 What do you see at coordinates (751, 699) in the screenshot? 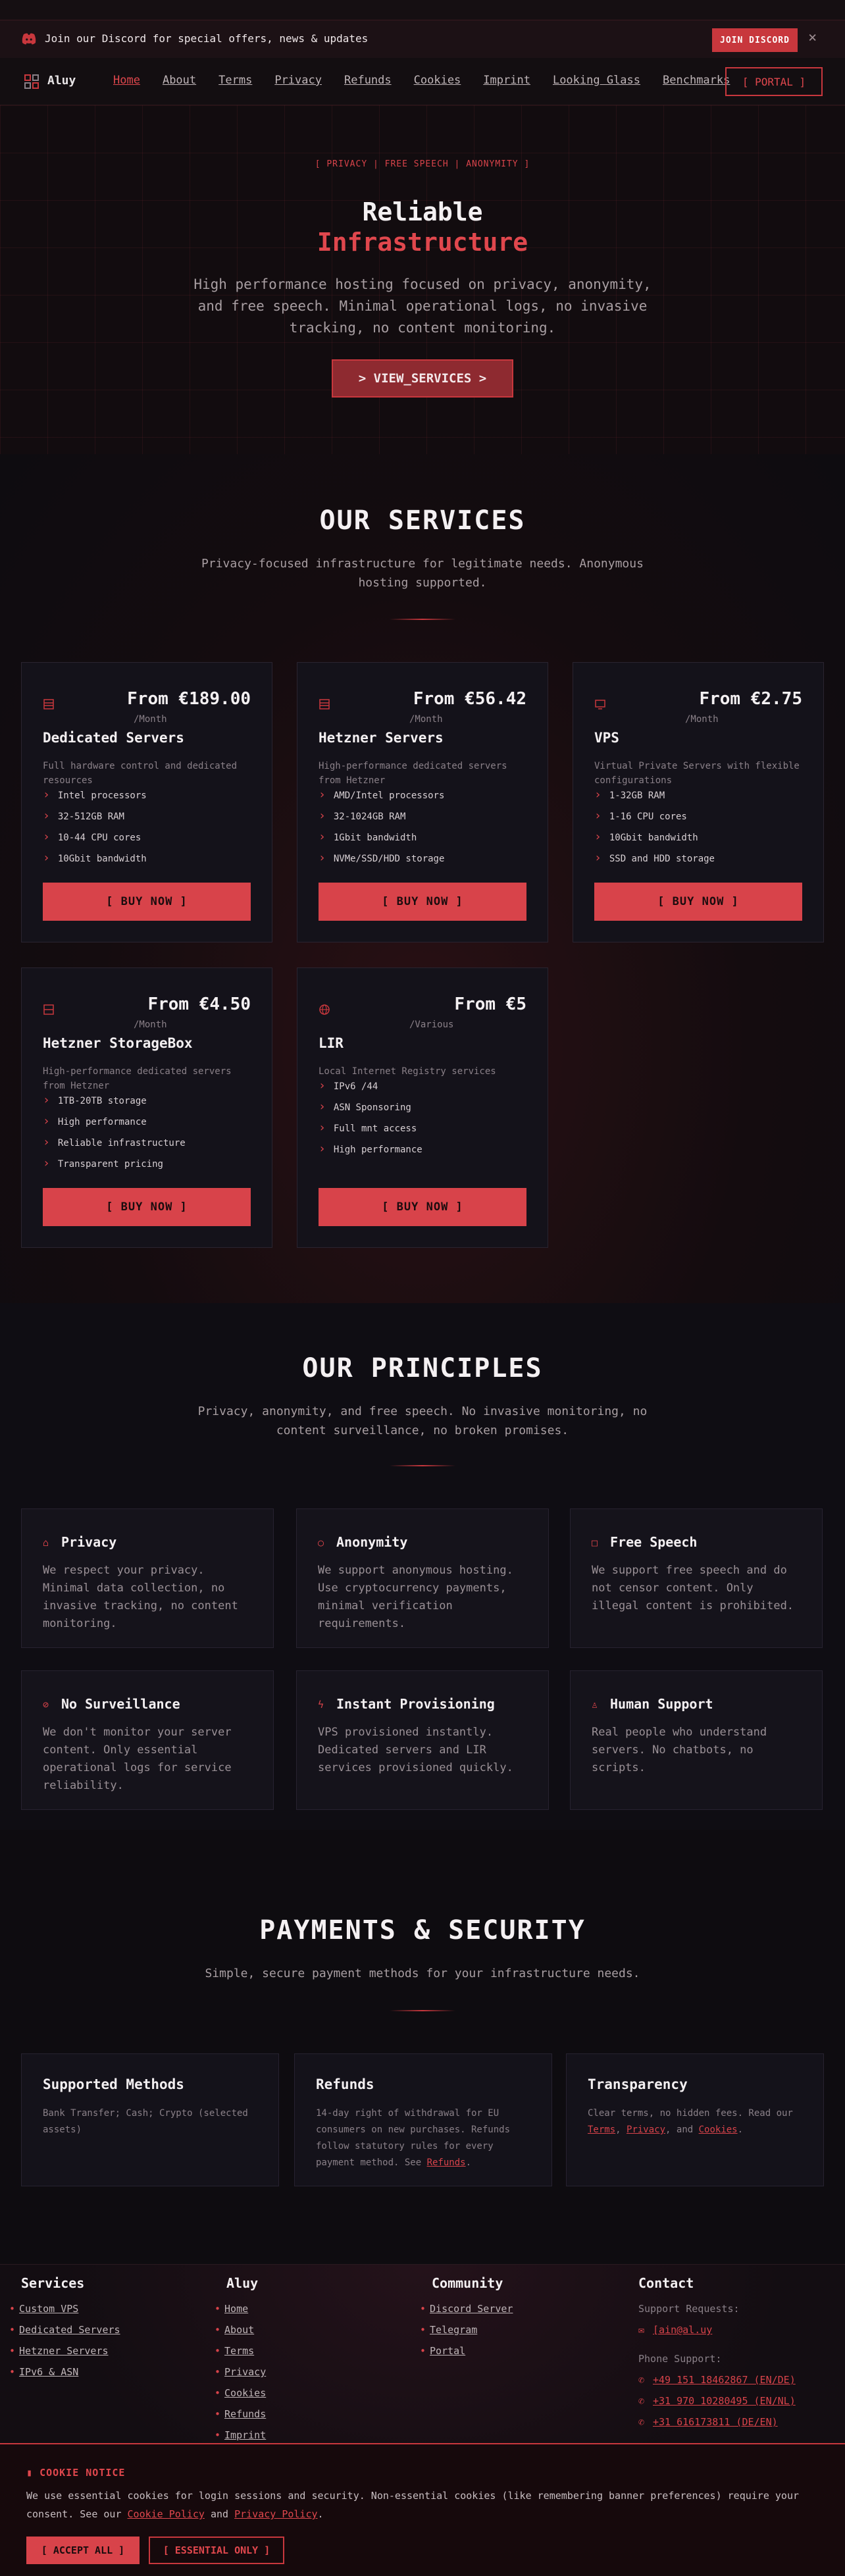
I see `card-price: From €2.75` at bounding box center [751, 699].